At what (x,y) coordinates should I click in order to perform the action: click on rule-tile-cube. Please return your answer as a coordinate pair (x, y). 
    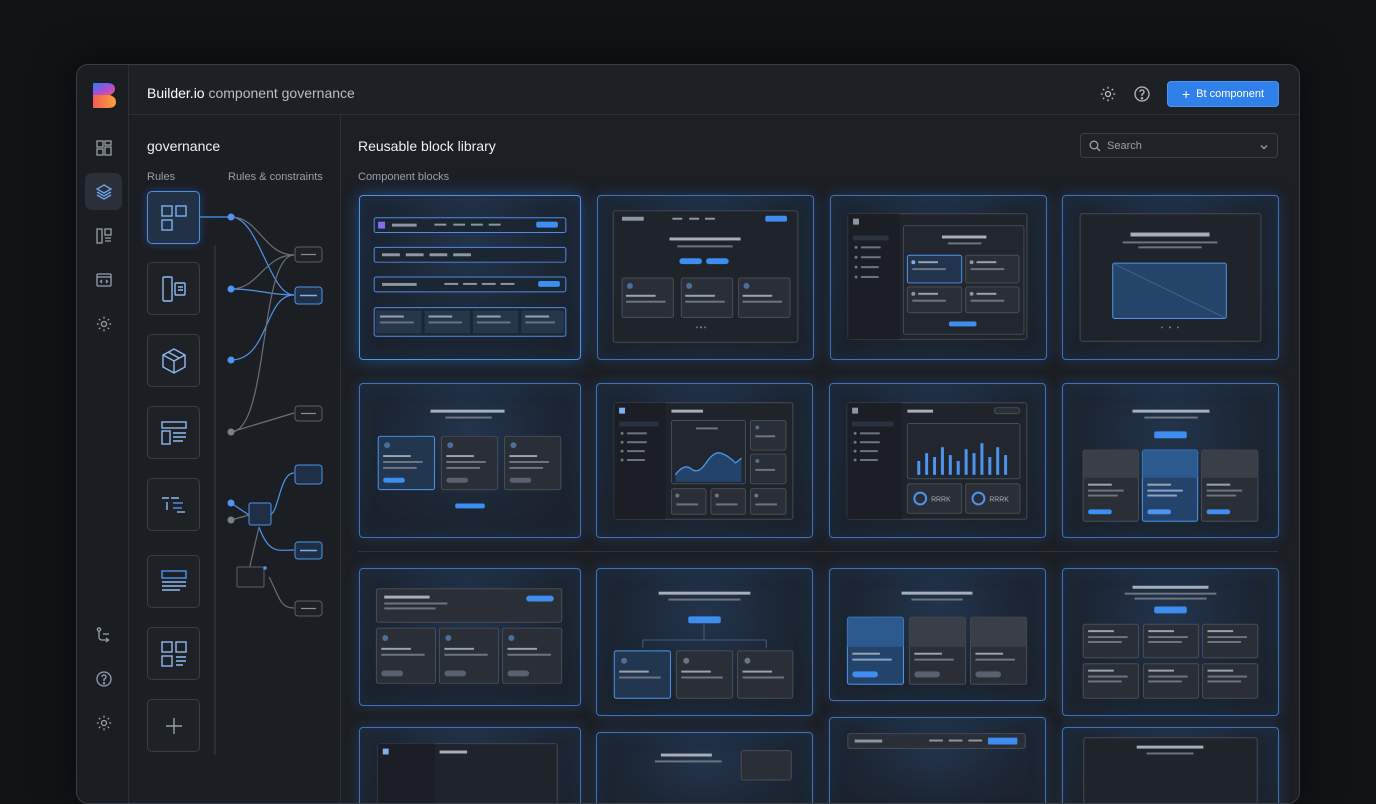
    Looking at the image, I should click on (173, 360).